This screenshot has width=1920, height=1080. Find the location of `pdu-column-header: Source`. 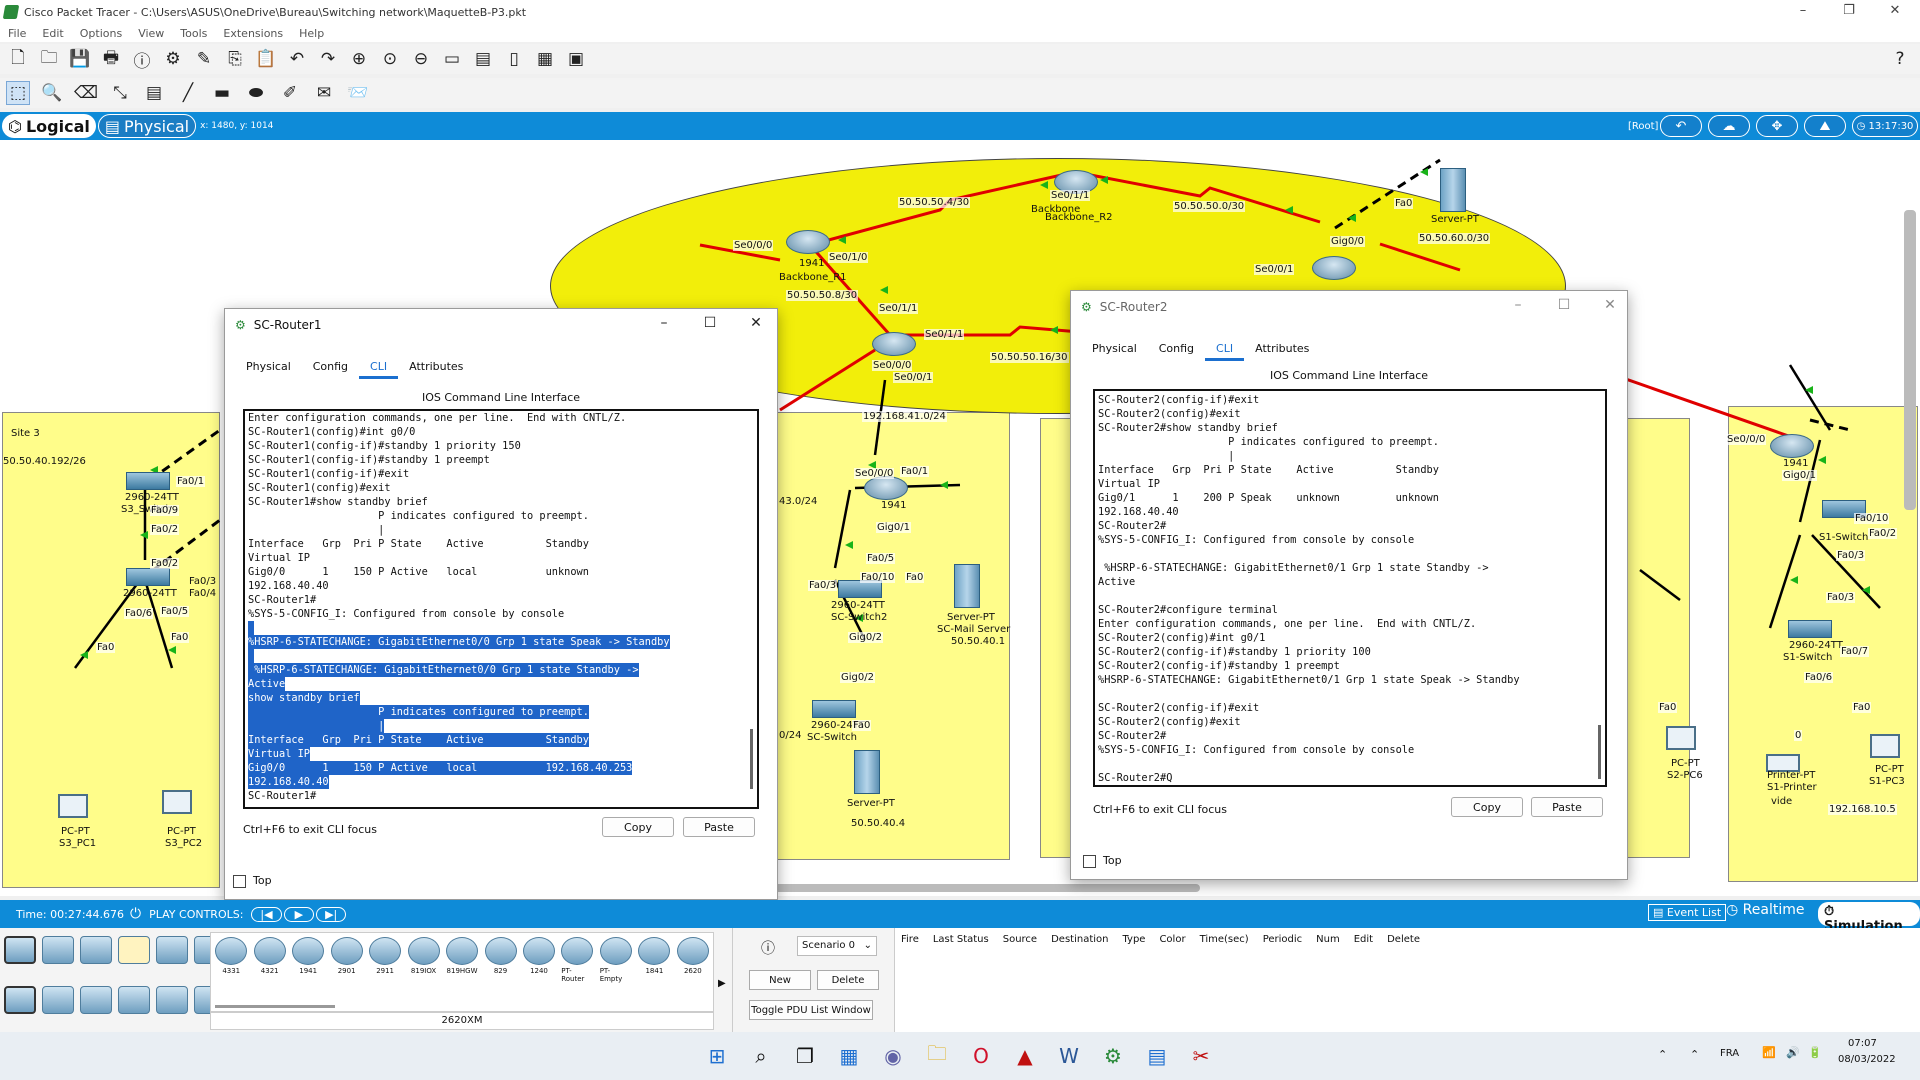

pdu-column-header: Source is located at coordinates (1020, 939).